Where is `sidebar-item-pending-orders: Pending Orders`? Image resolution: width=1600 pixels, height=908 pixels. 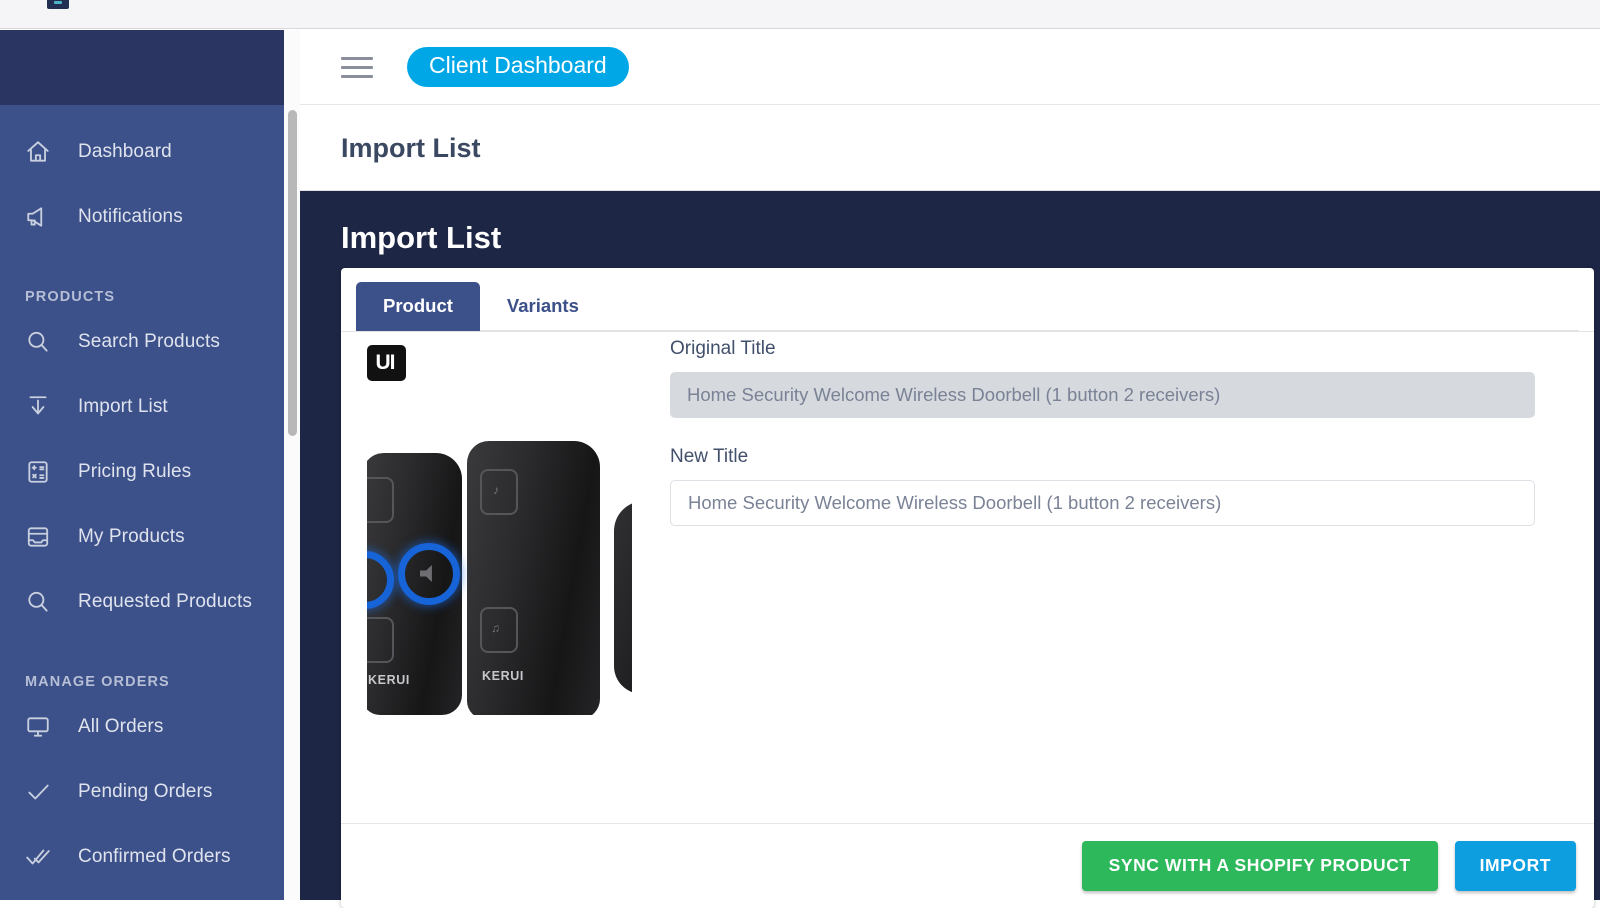 sidebar-item-pending-orders: Pending Orders is located at coordinates (149, 791).